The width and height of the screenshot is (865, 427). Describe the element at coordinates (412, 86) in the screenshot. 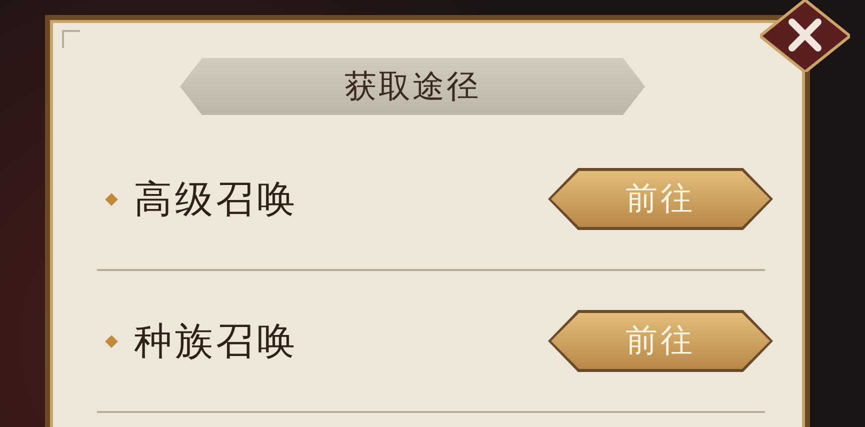

I see `dialog-title: 获取途径` at that location.